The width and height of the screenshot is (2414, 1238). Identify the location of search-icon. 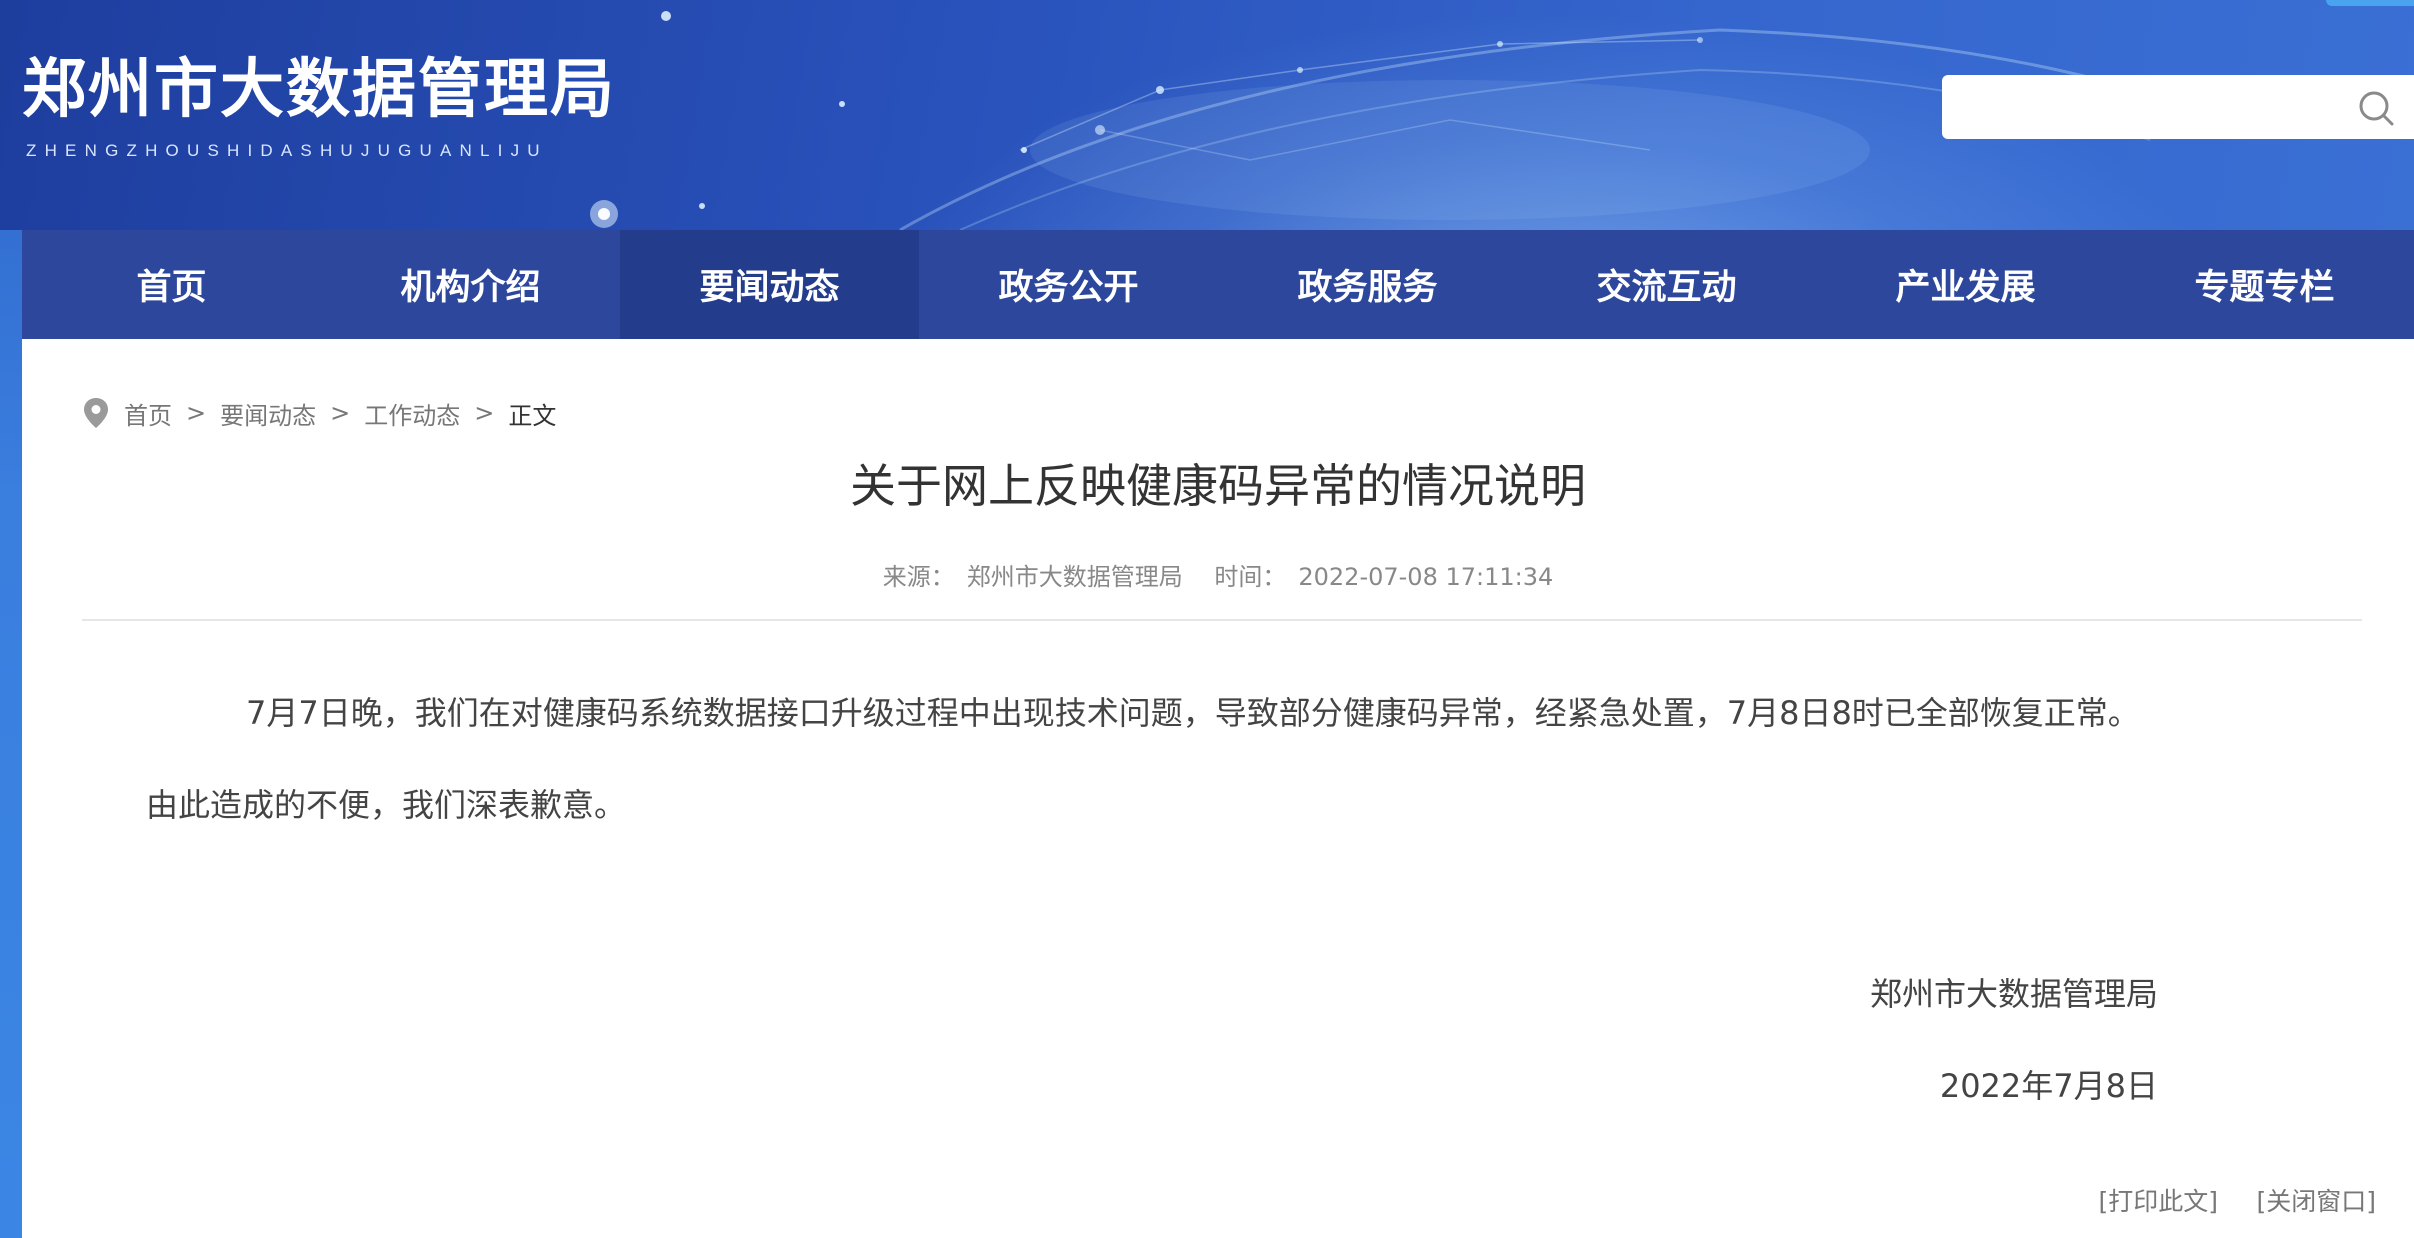
(2376, 108).